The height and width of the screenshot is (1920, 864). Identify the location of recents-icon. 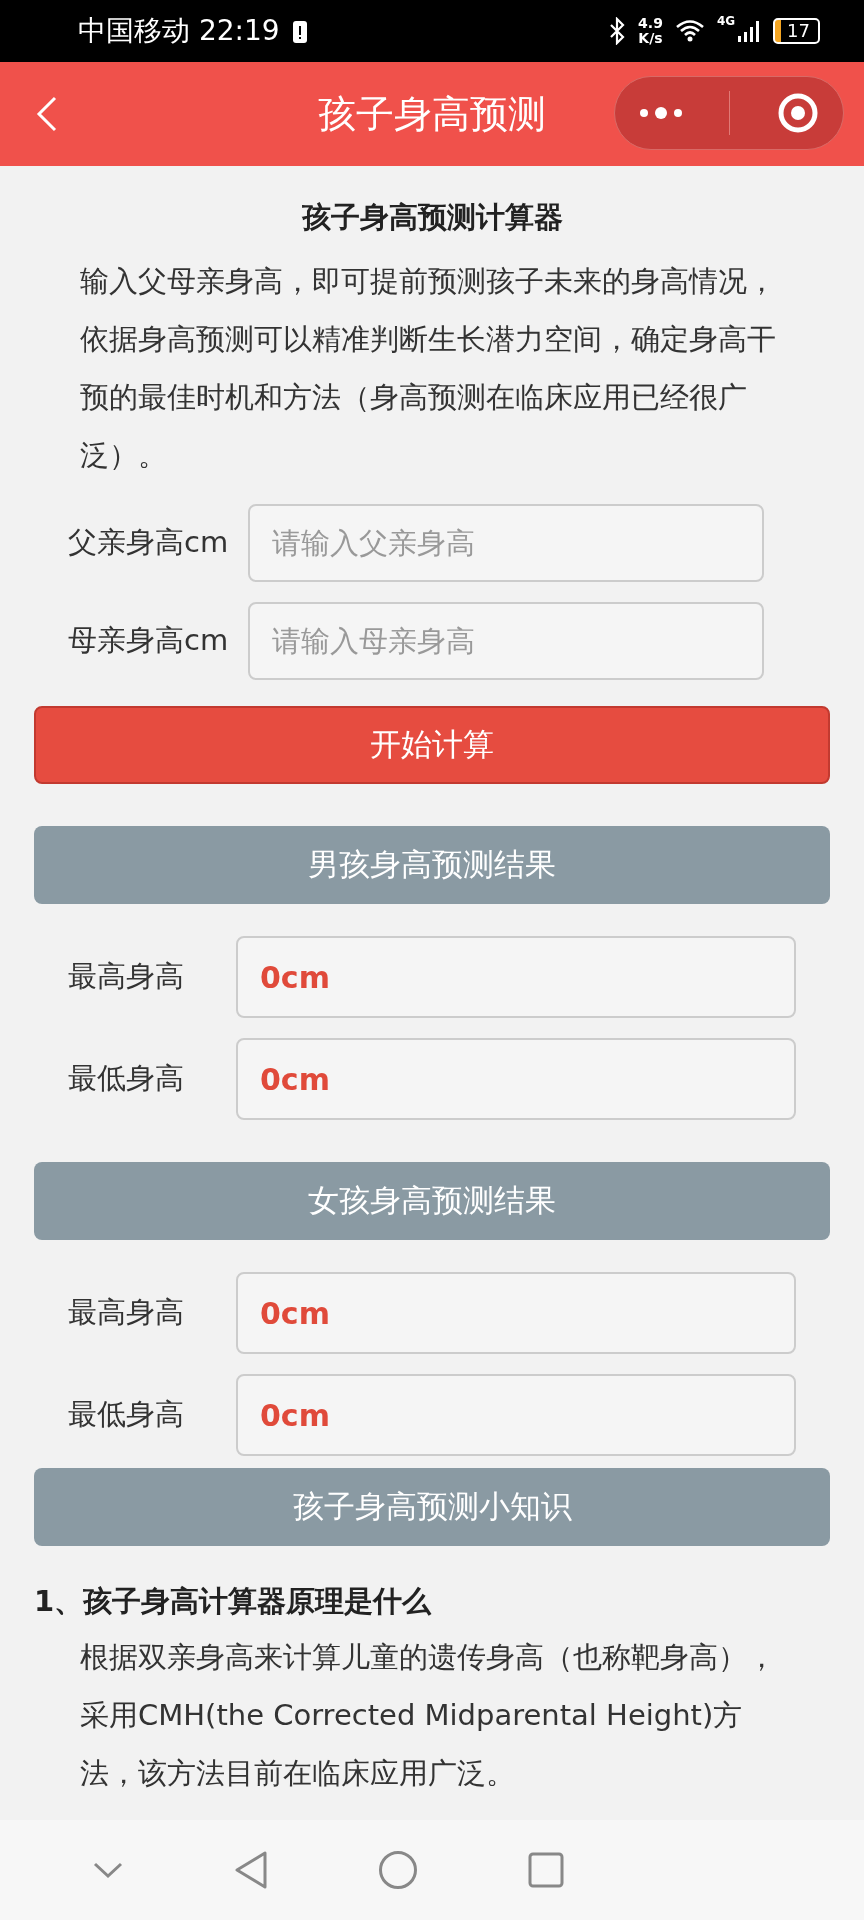
(546, 1870).